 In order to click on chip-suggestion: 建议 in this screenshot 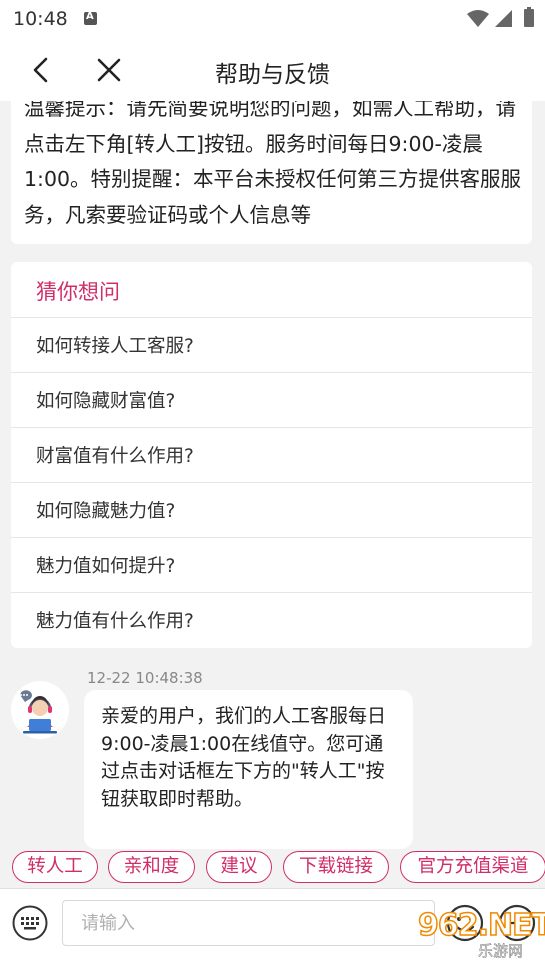, I will do `click(239, 867)`.